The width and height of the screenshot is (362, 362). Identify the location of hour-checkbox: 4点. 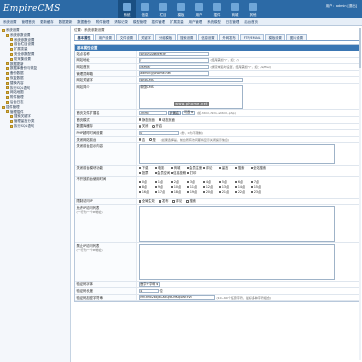
(209, 182).